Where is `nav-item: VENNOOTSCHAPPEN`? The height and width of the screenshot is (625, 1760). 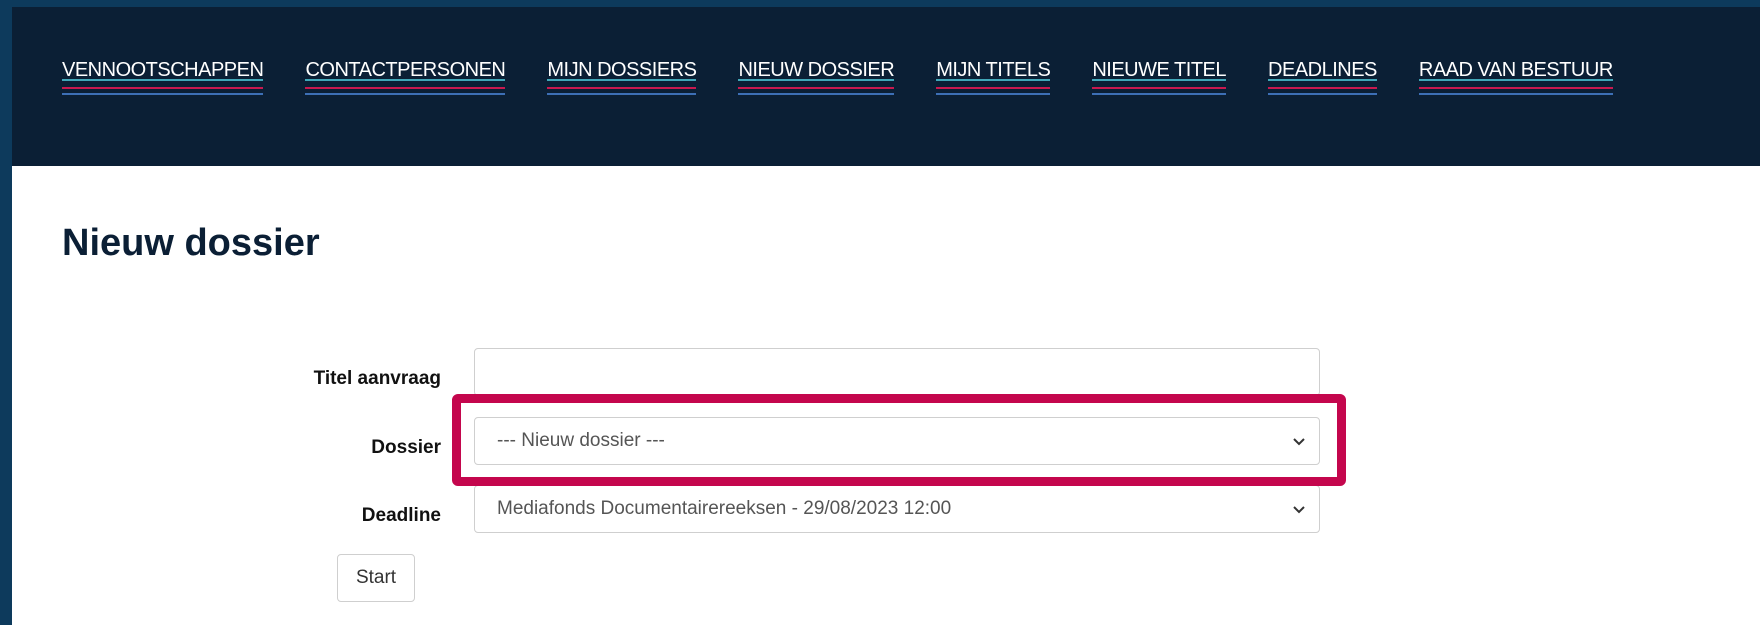 nav-item: VENNOOTSCHAPPEN is located at coordinates (163, 77).